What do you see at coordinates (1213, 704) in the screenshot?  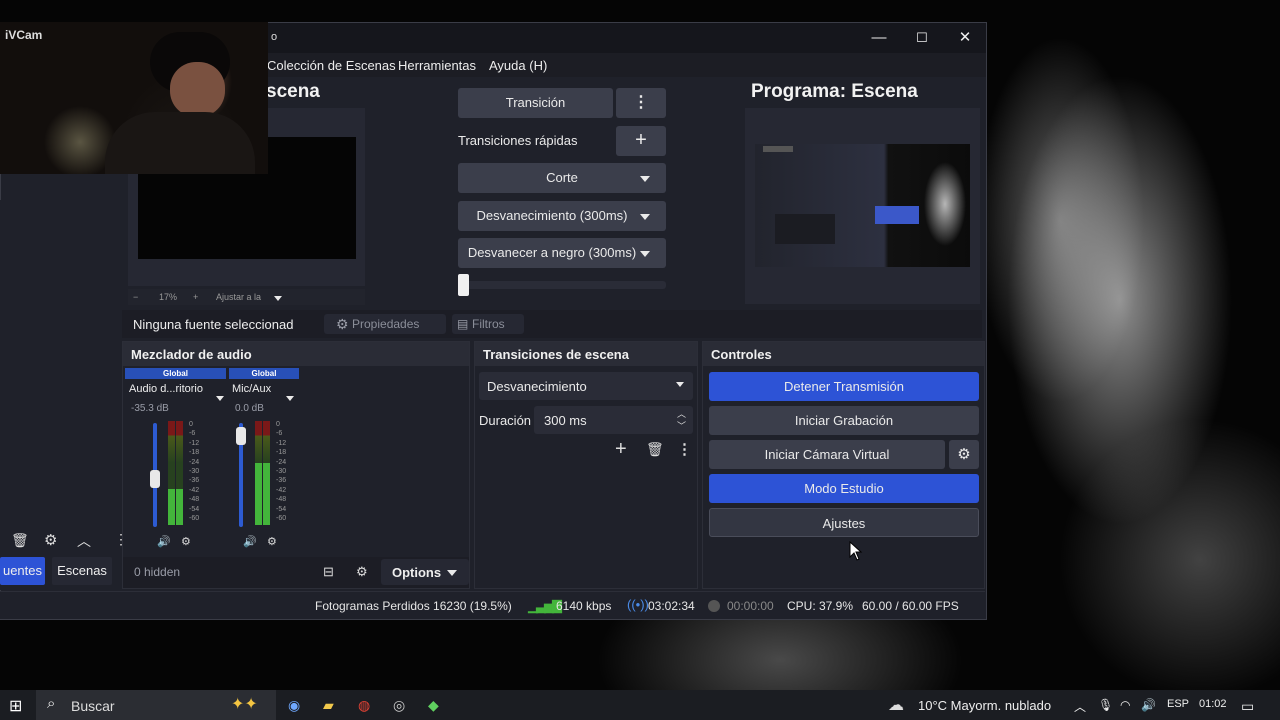 I see `clock: 01:02` at bounding box center [1213, 704].